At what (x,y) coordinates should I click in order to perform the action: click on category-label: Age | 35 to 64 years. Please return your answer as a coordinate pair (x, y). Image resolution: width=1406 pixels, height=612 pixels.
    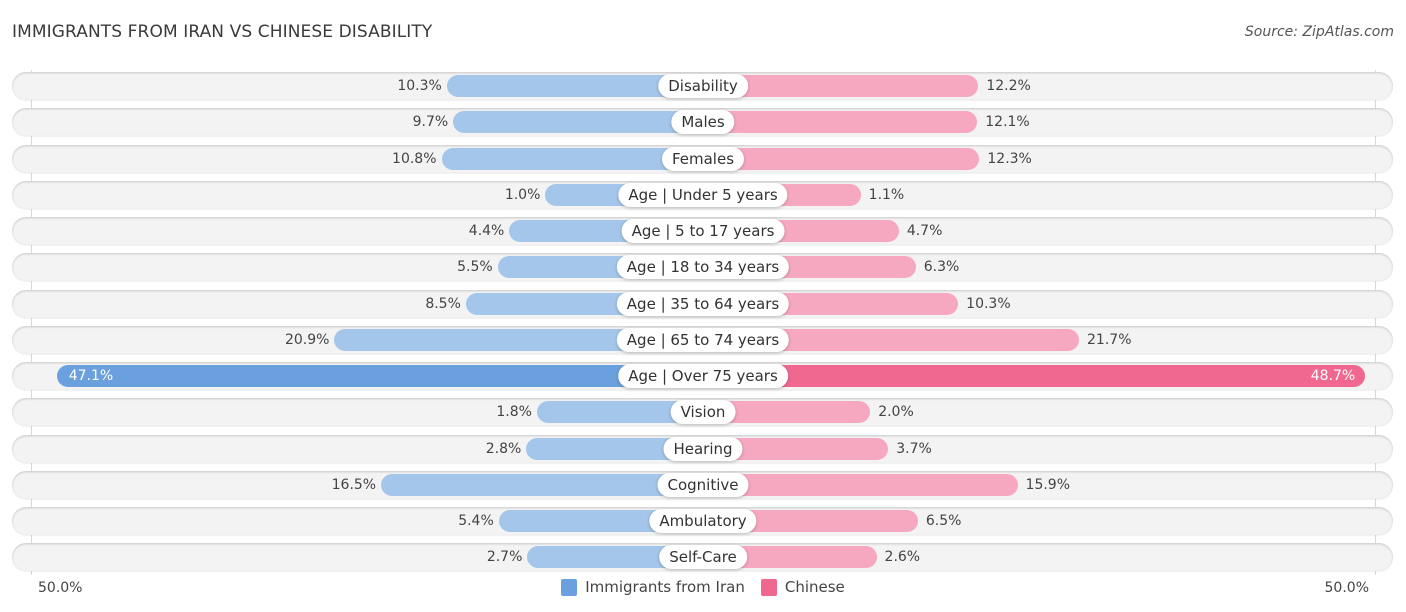
    Looking at the image, I should click on (703, 303).